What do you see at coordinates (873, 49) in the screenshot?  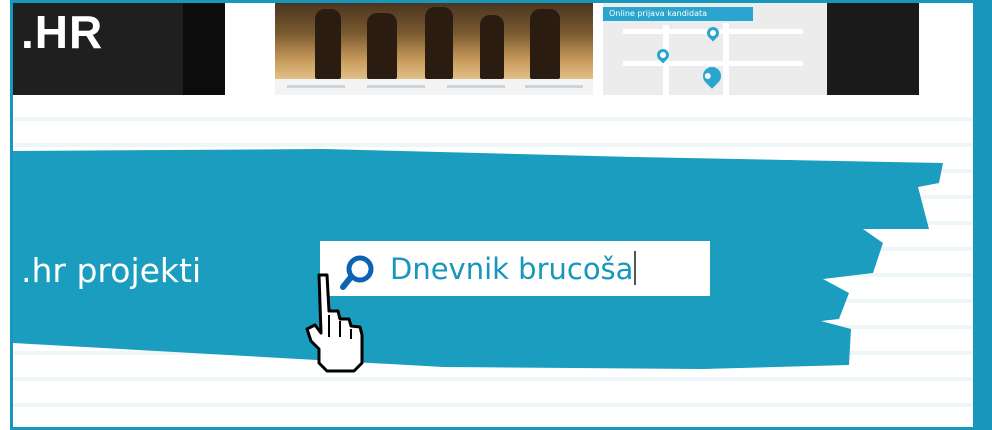 I see `dark-panel-right` at bounding box center [873, 49].